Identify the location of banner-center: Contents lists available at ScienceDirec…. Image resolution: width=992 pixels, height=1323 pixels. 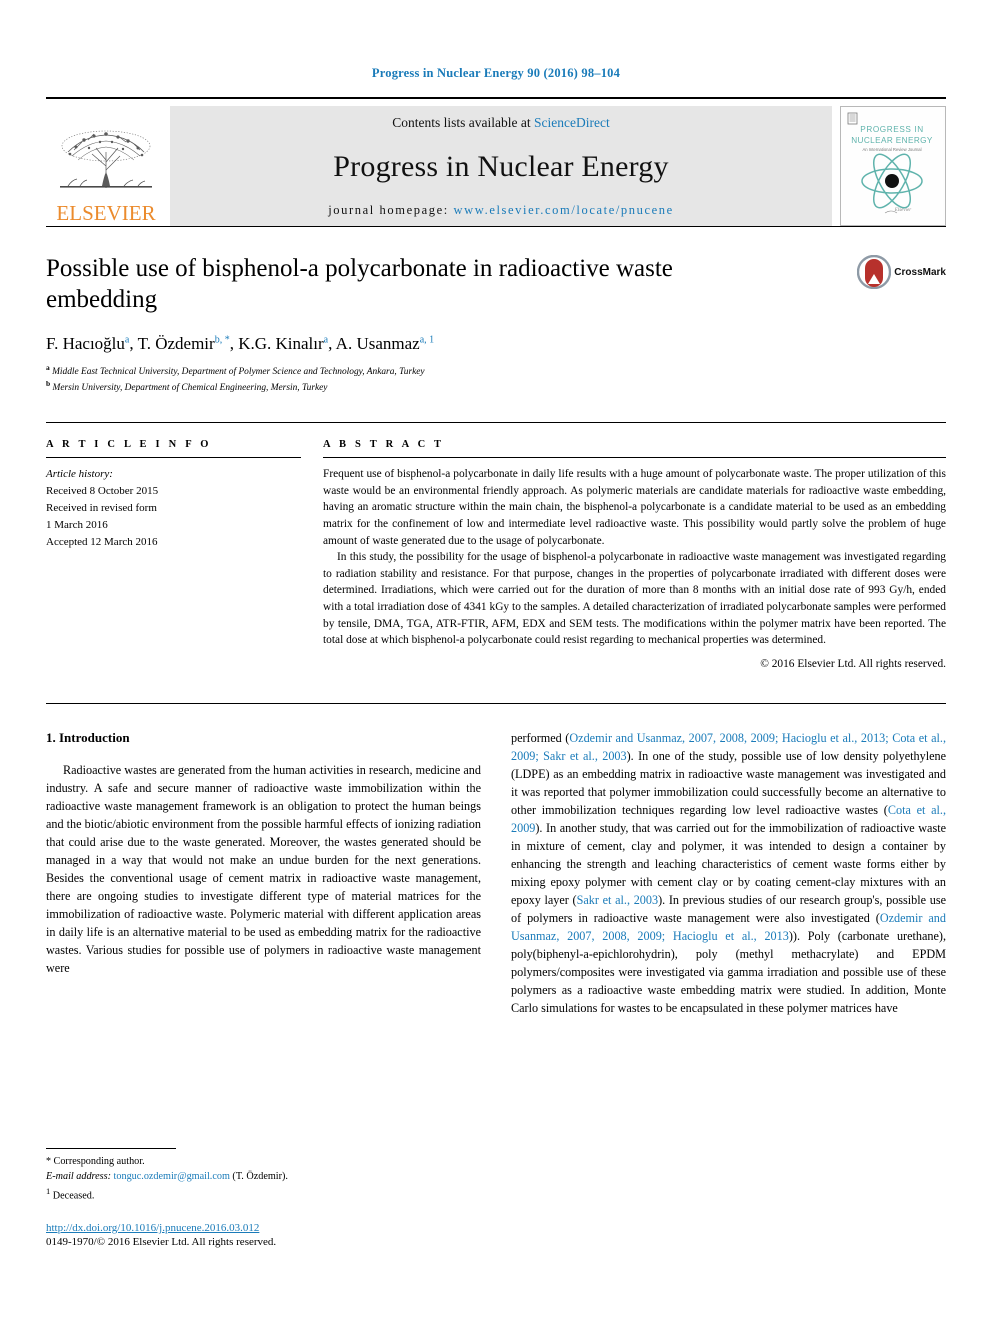
(501, 166).